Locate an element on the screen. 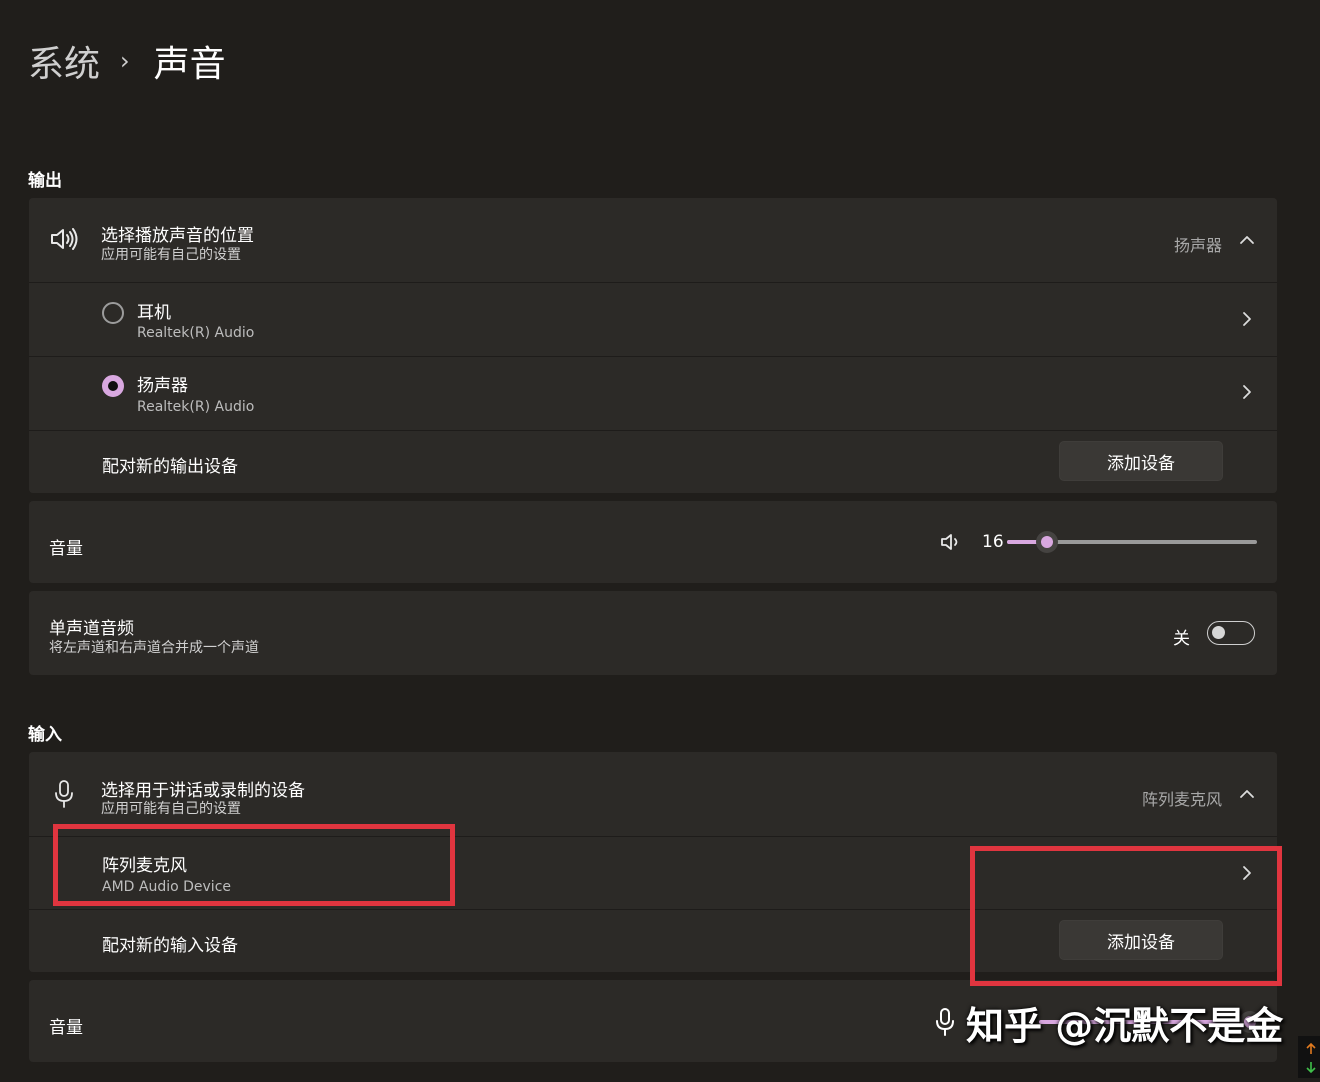 Image resolution: width=1320 pixels, height=1082 pixels. output-section-title: 输出 is located at coordinates (45, 181).